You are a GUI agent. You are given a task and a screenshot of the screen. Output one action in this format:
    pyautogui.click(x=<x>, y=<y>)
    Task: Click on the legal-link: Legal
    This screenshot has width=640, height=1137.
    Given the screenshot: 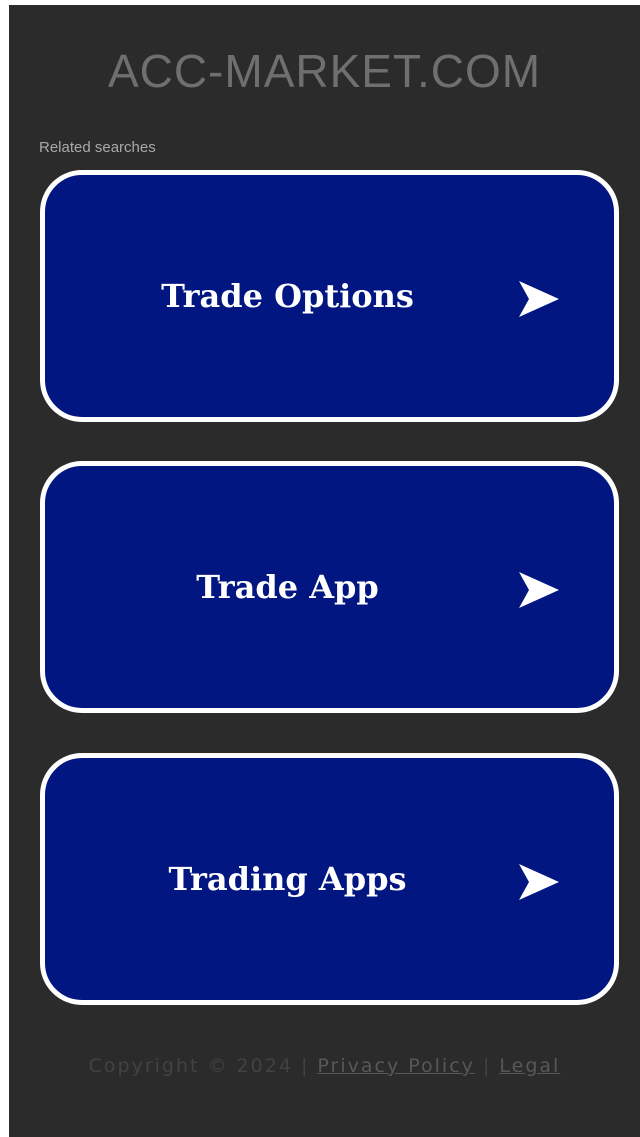 What is the action you would take?
    pyautogui.click(x=529, y=1066)
    